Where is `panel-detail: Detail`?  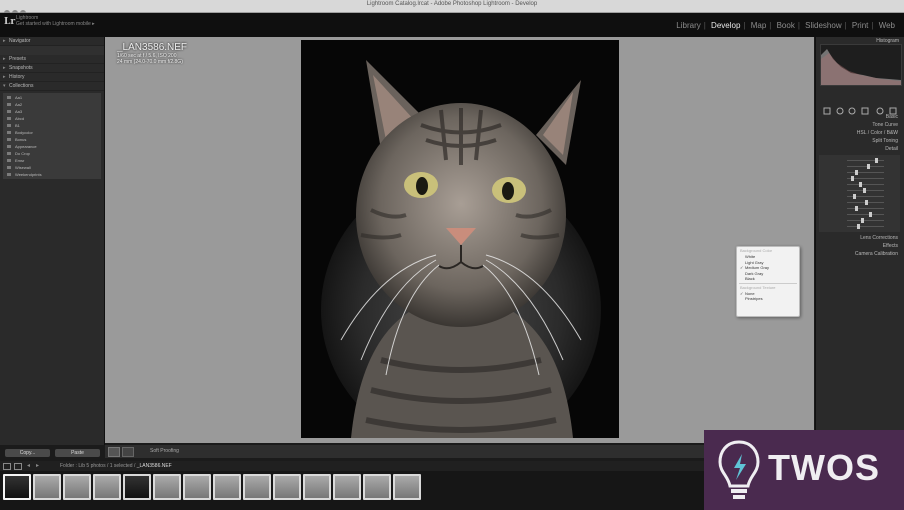
panel-detail: Detail is located at coordinates (859, 149).